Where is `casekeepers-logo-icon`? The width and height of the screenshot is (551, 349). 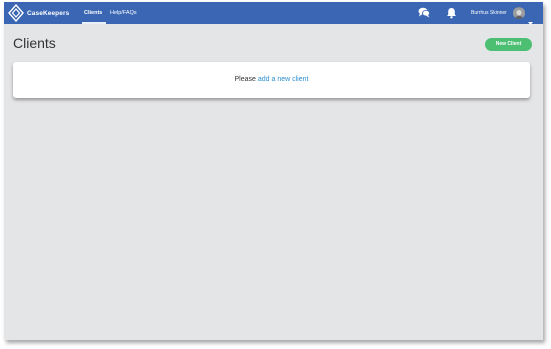
casekeepers-logo-icon is located at coordinates (16, 13).